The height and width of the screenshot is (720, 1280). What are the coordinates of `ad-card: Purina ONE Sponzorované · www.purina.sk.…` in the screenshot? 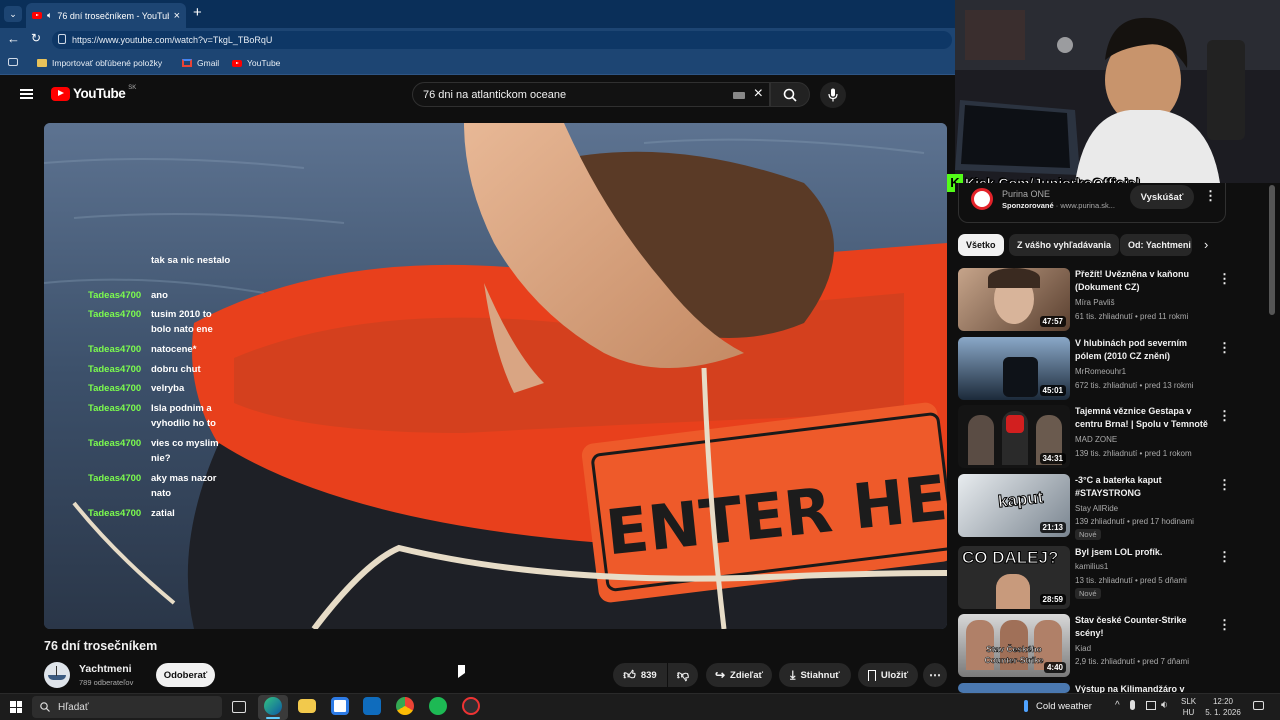 It's located at (1092, 203).